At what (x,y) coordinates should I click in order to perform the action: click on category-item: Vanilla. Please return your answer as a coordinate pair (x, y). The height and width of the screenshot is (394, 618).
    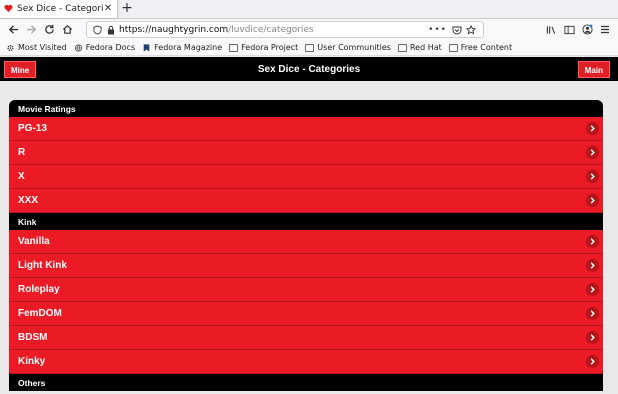
    Looking at the image, I should click on (306, 242).